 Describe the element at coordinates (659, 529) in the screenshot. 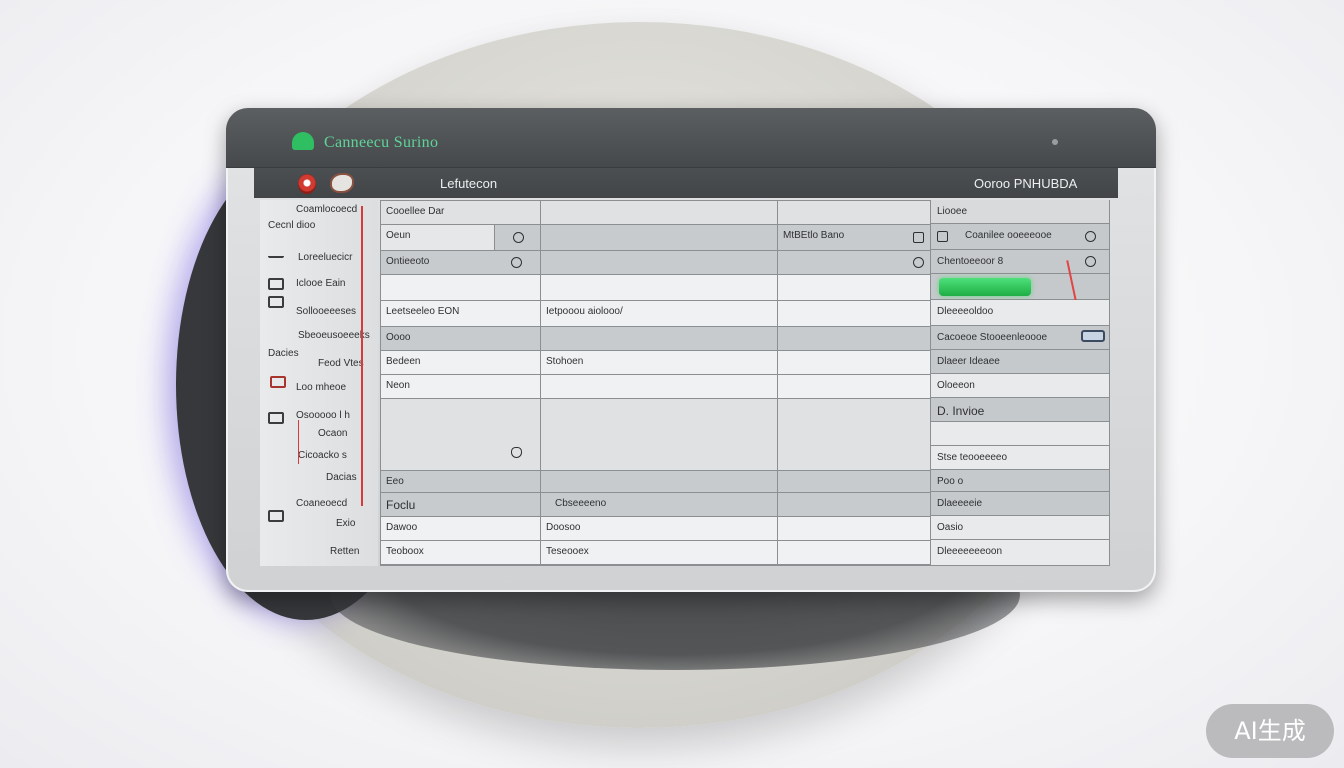

I see `grid-cell: Doosoo` at that location.